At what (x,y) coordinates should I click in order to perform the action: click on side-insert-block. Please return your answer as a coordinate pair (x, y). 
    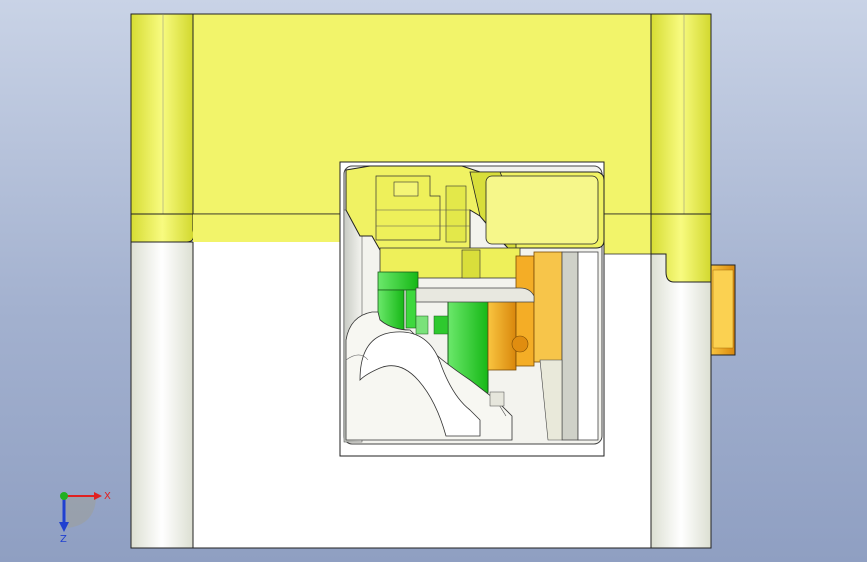
    Looking at the image, I should click on (723, 310).